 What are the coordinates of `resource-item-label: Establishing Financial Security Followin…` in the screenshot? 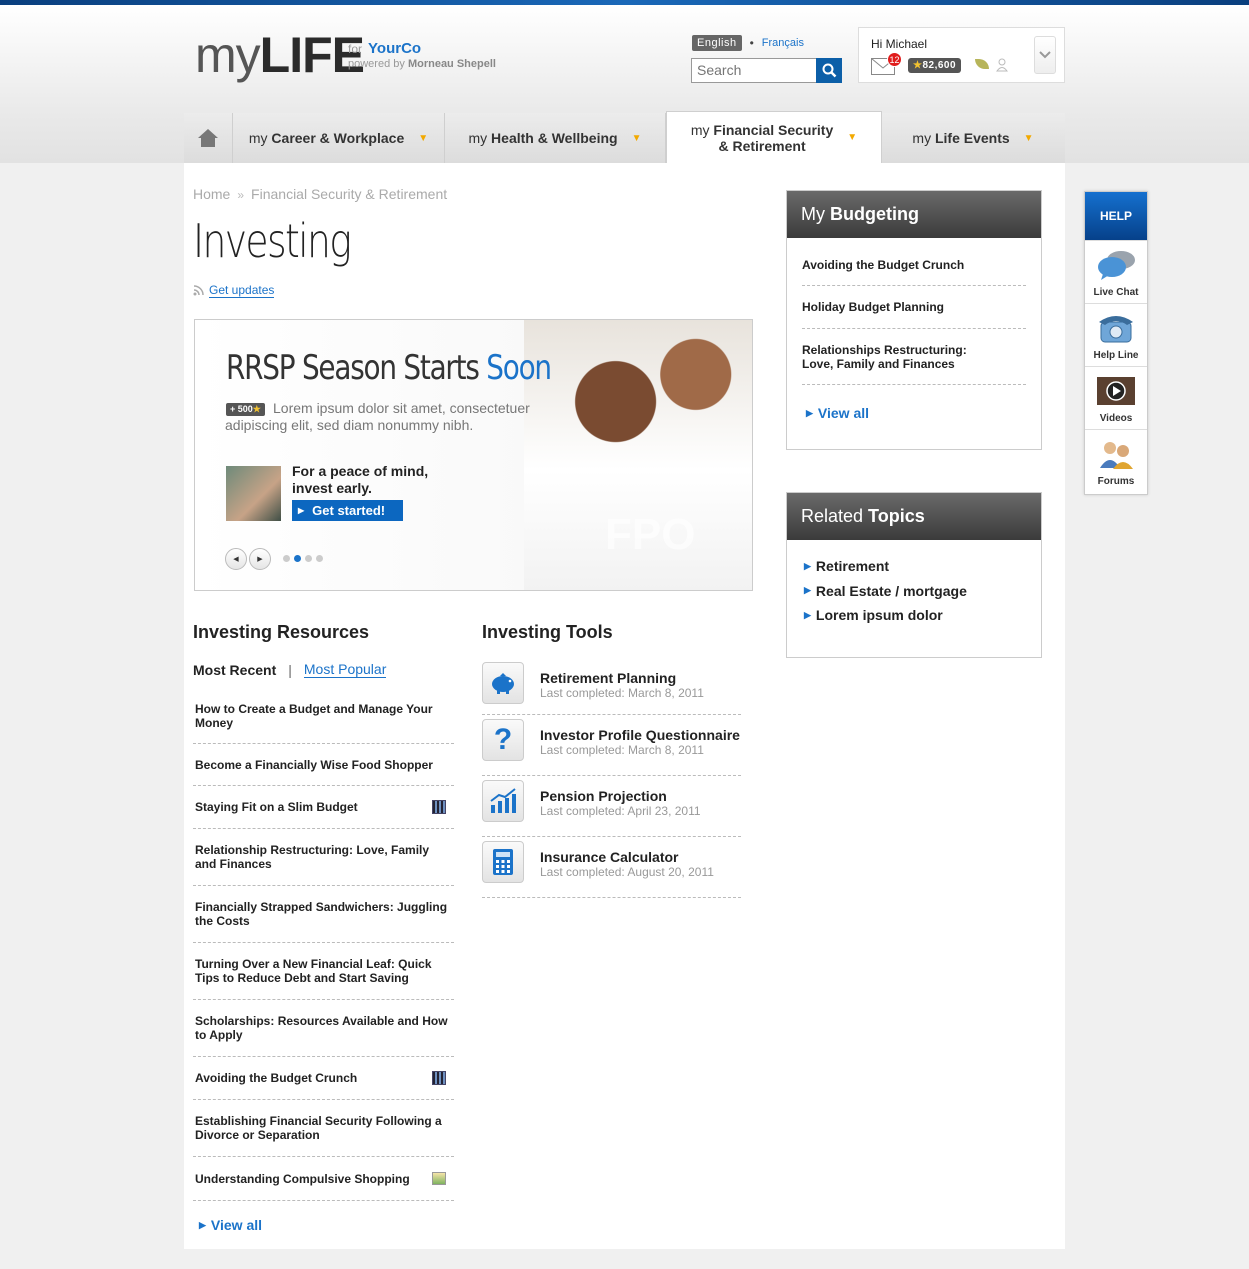 It's located at (318, 1128).